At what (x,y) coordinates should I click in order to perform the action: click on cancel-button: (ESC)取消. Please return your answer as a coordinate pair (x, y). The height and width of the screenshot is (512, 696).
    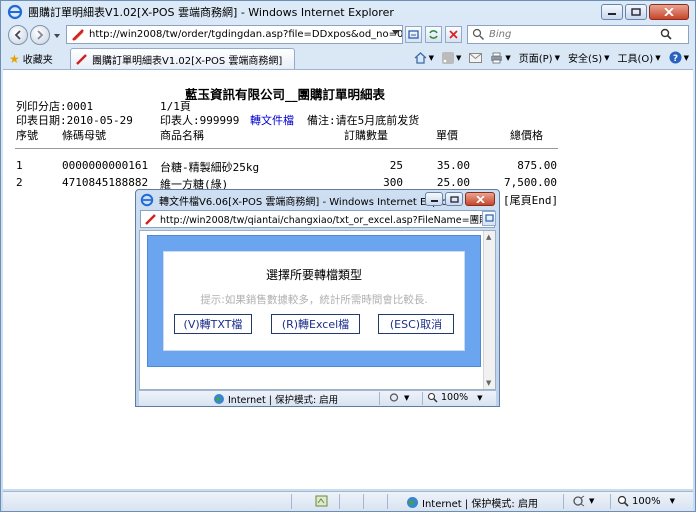
    Looking at the image, I should click on (416, 324).